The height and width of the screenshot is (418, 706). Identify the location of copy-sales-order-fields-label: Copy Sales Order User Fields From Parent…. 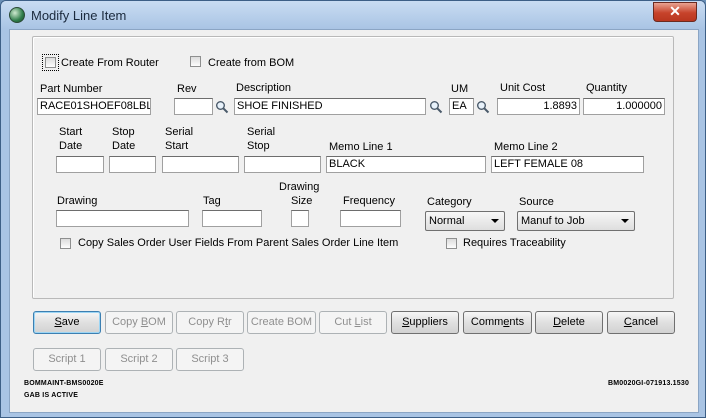
(238, 243).